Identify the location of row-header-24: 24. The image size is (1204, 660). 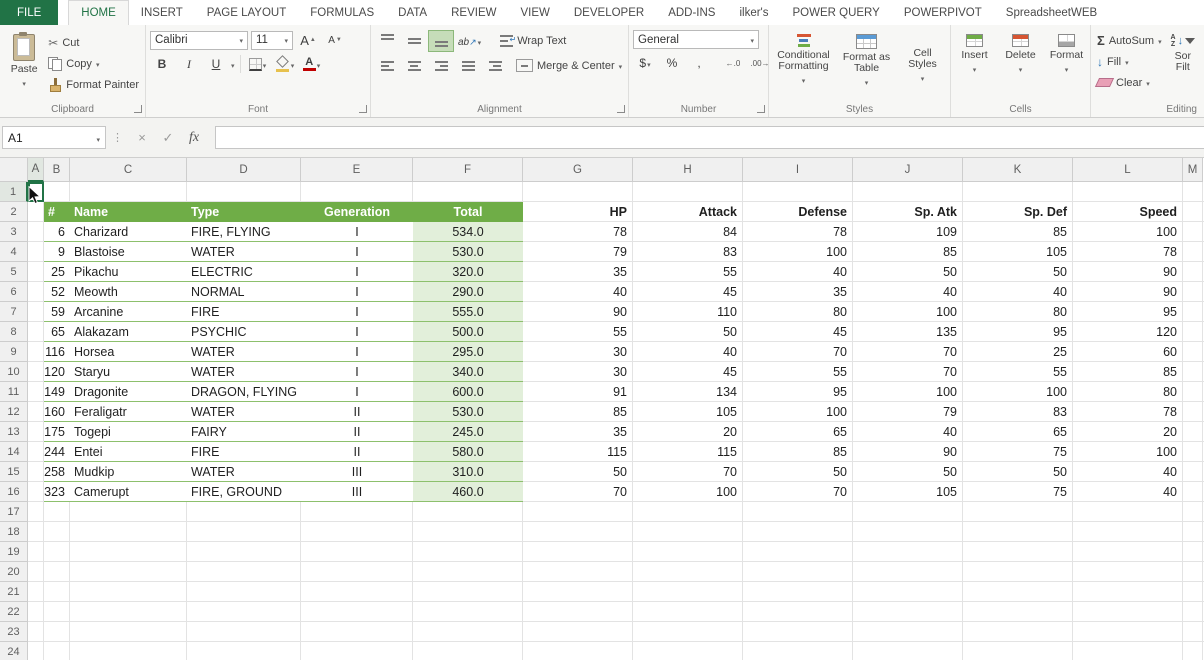
(14, 651).